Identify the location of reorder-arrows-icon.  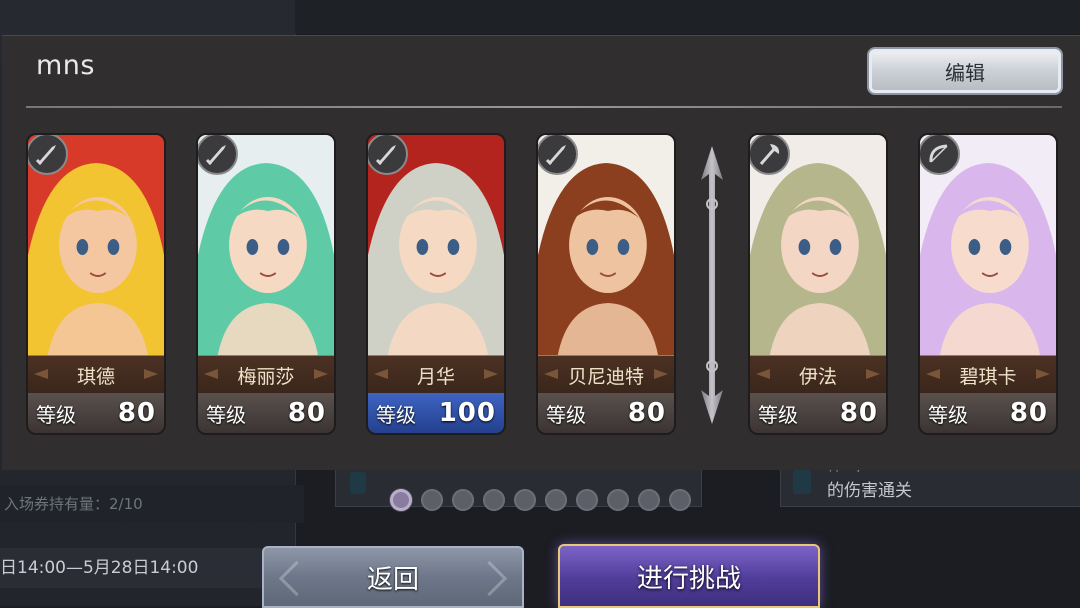
(712, 285).